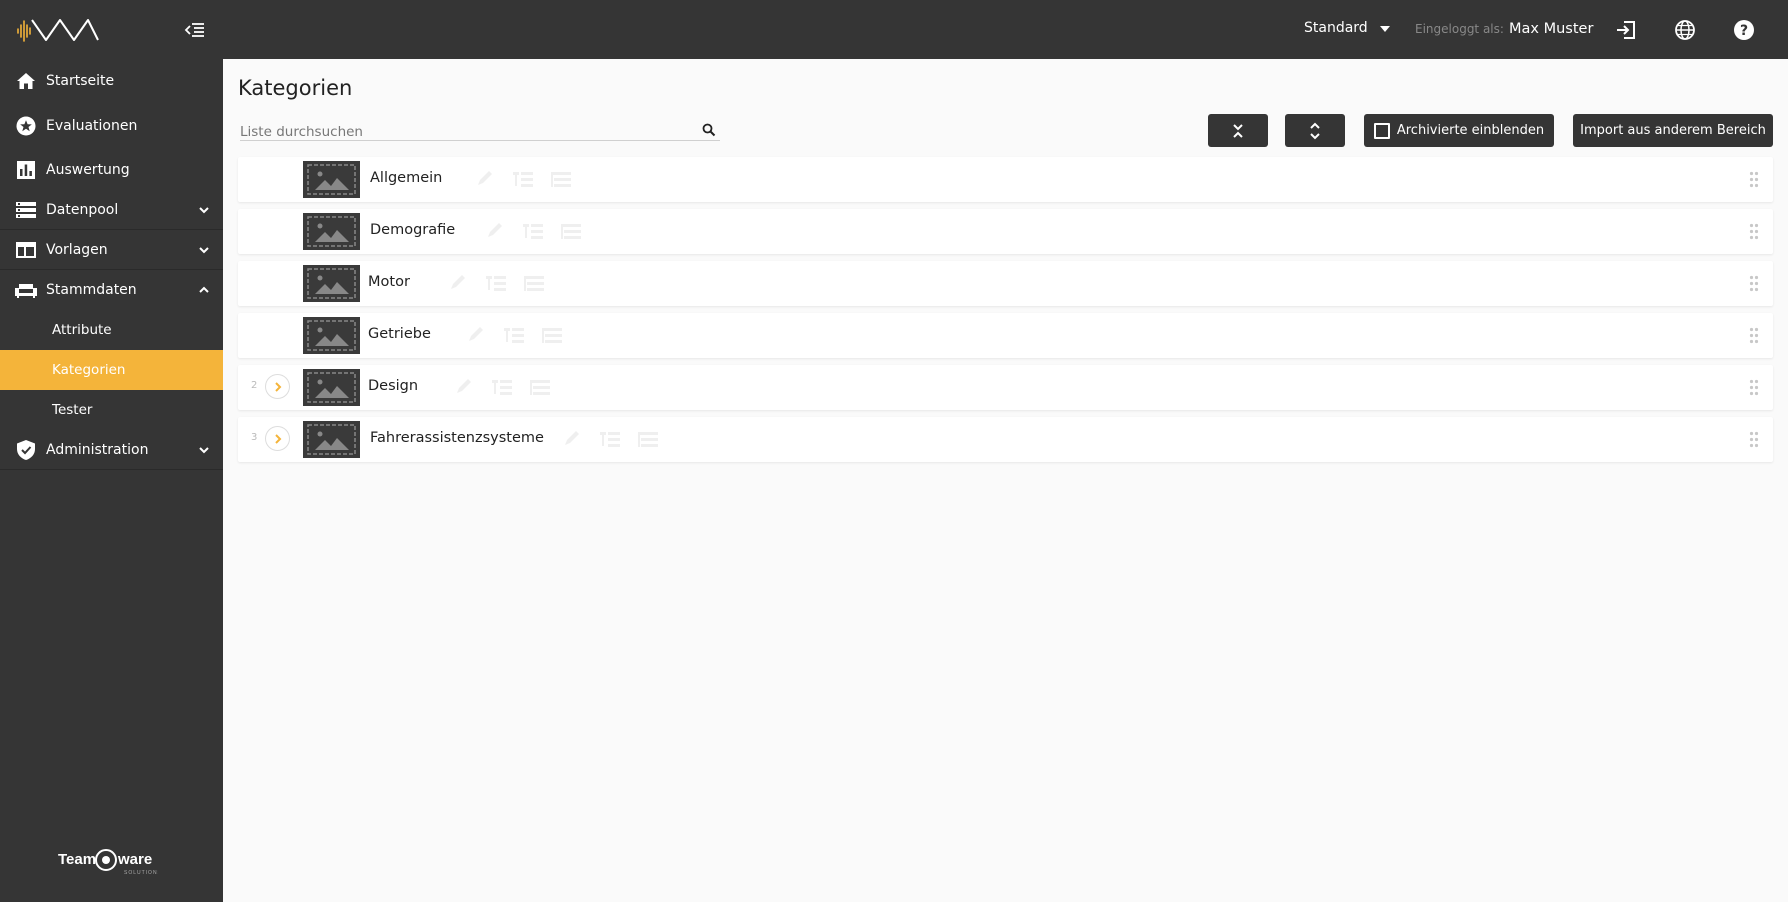 The height and width of the screenshot is (902, 1788). What do you see at coordinates (406, 178) in the screenshot?
I see `category-label: Allgemein` at bounding box center [406, 178].